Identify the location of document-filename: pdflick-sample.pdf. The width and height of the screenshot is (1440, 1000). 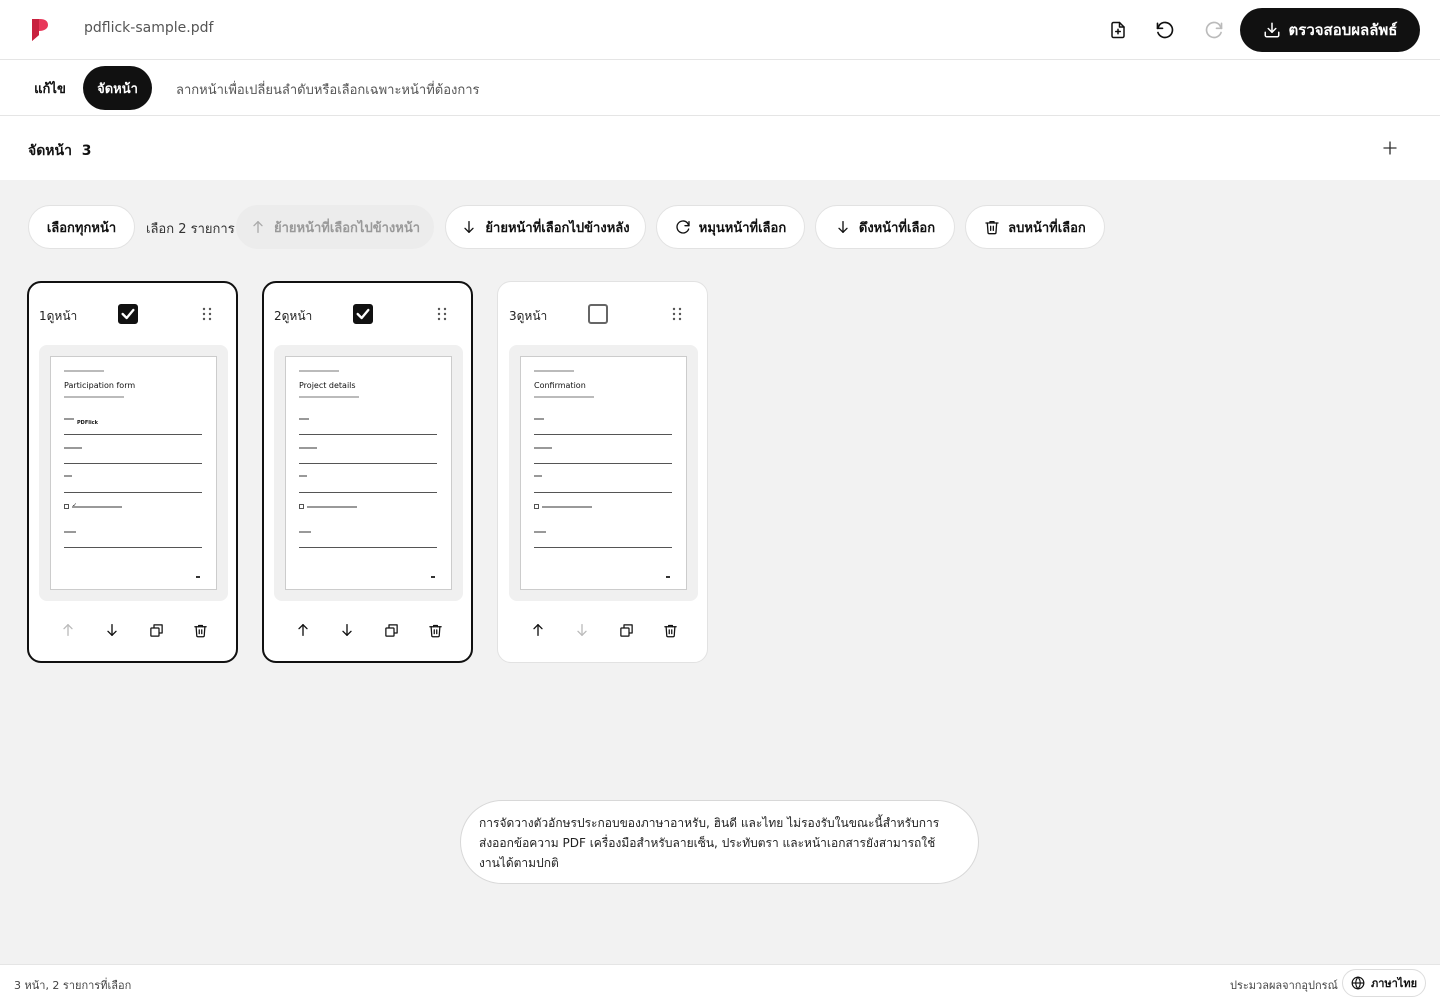
(149, 28).